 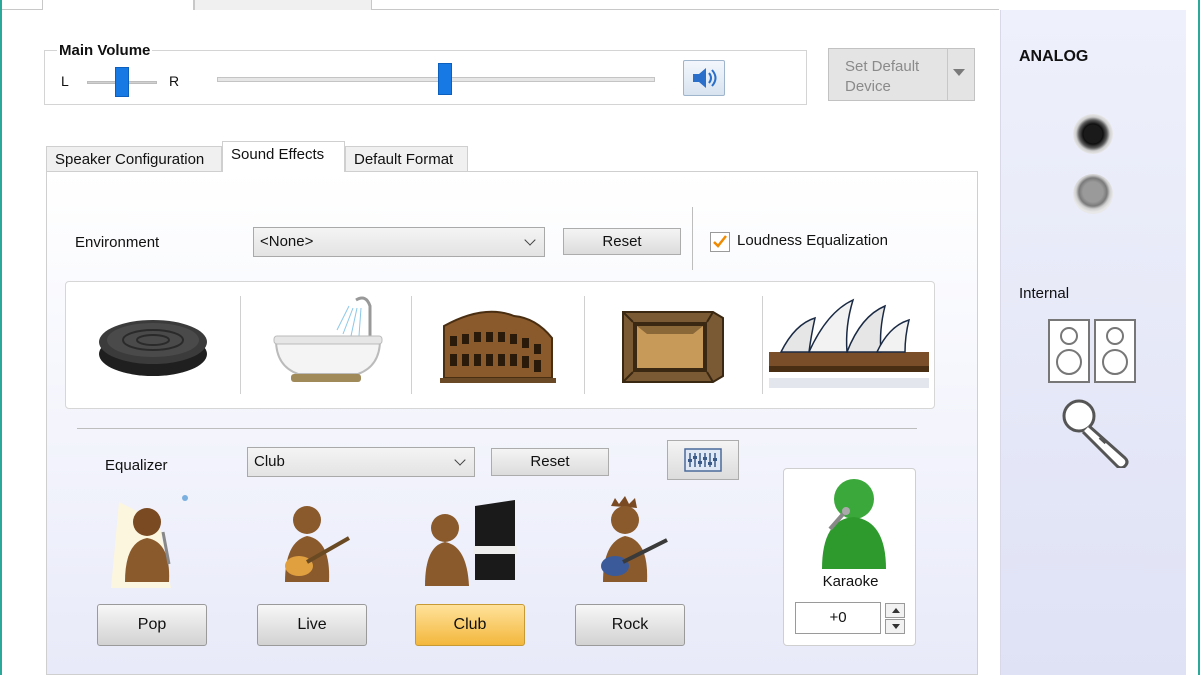 I want to click on karaoke-label: Karaoke, so click(x=850, y=581).